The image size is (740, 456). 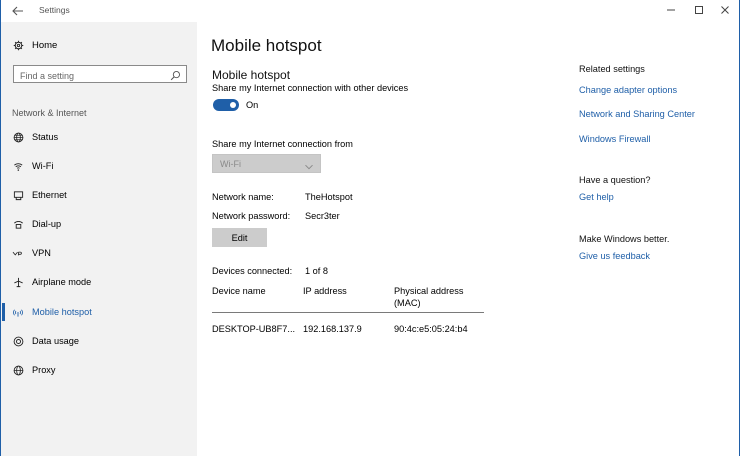 What do you see at coordinates (18, 282) in the screenshot?
I see `airplane-icon` at bounding box center [18, 282].